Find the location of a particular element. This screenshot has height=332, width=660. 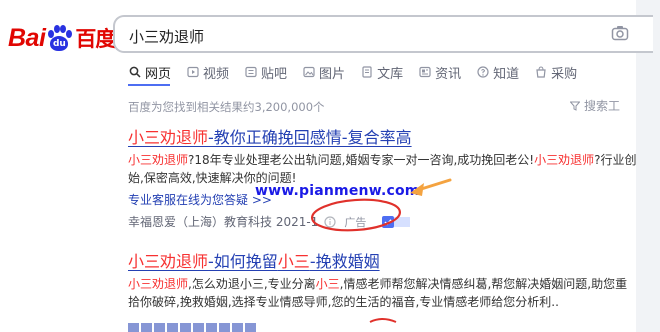

annotation-arrowhead is located at coordinates (417, 189).